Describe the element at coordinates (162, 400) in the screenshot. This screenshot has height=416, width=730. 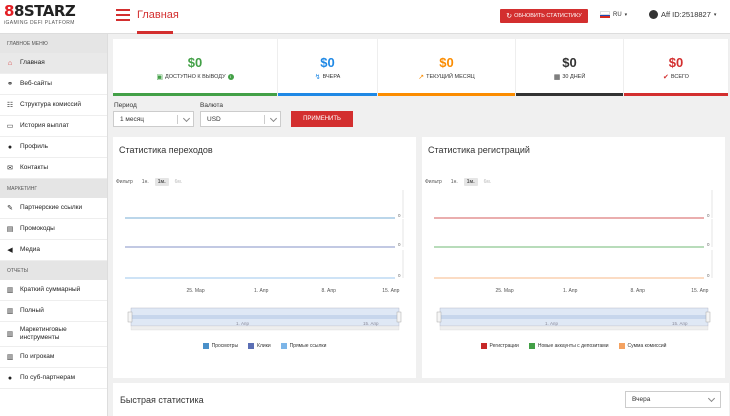
I see `quick-stats-title: Быстрая статистика` at that location.